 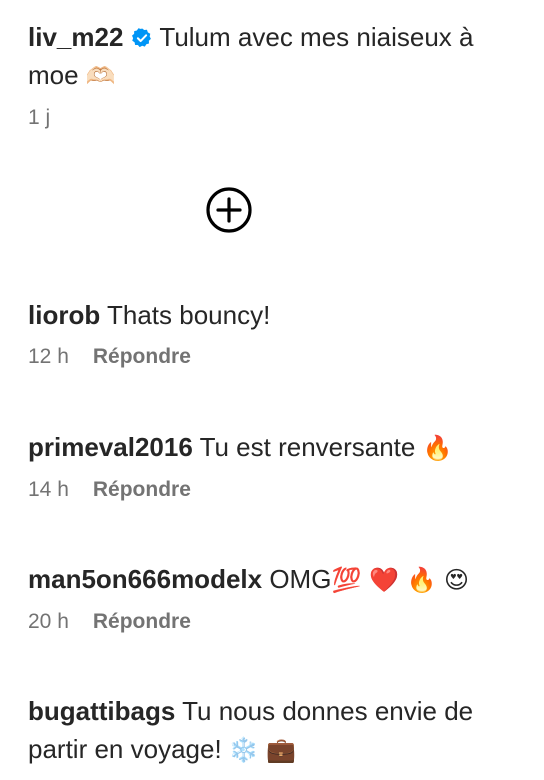 What do you see at coordinates (142, 34) in the screenshot?
I see `verified-badge-icon` at bounding box center [142, 34].